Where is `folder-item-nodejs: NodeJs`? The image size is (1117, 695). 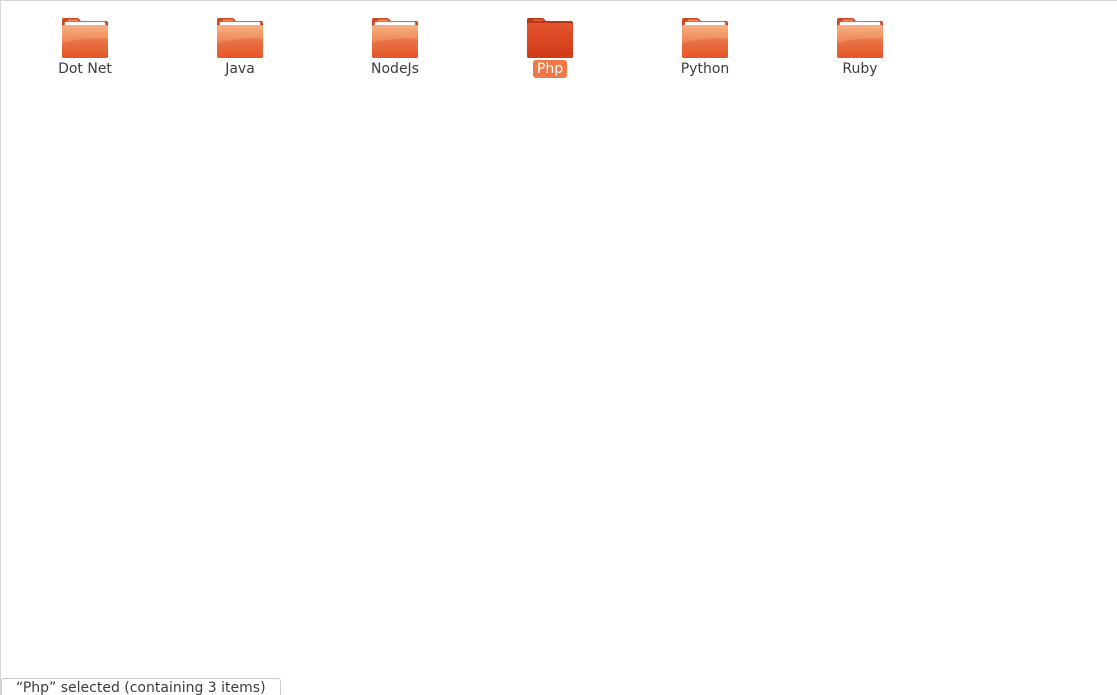 folder-item-nodejs: NodeJs is located at coordinates (395, 48).